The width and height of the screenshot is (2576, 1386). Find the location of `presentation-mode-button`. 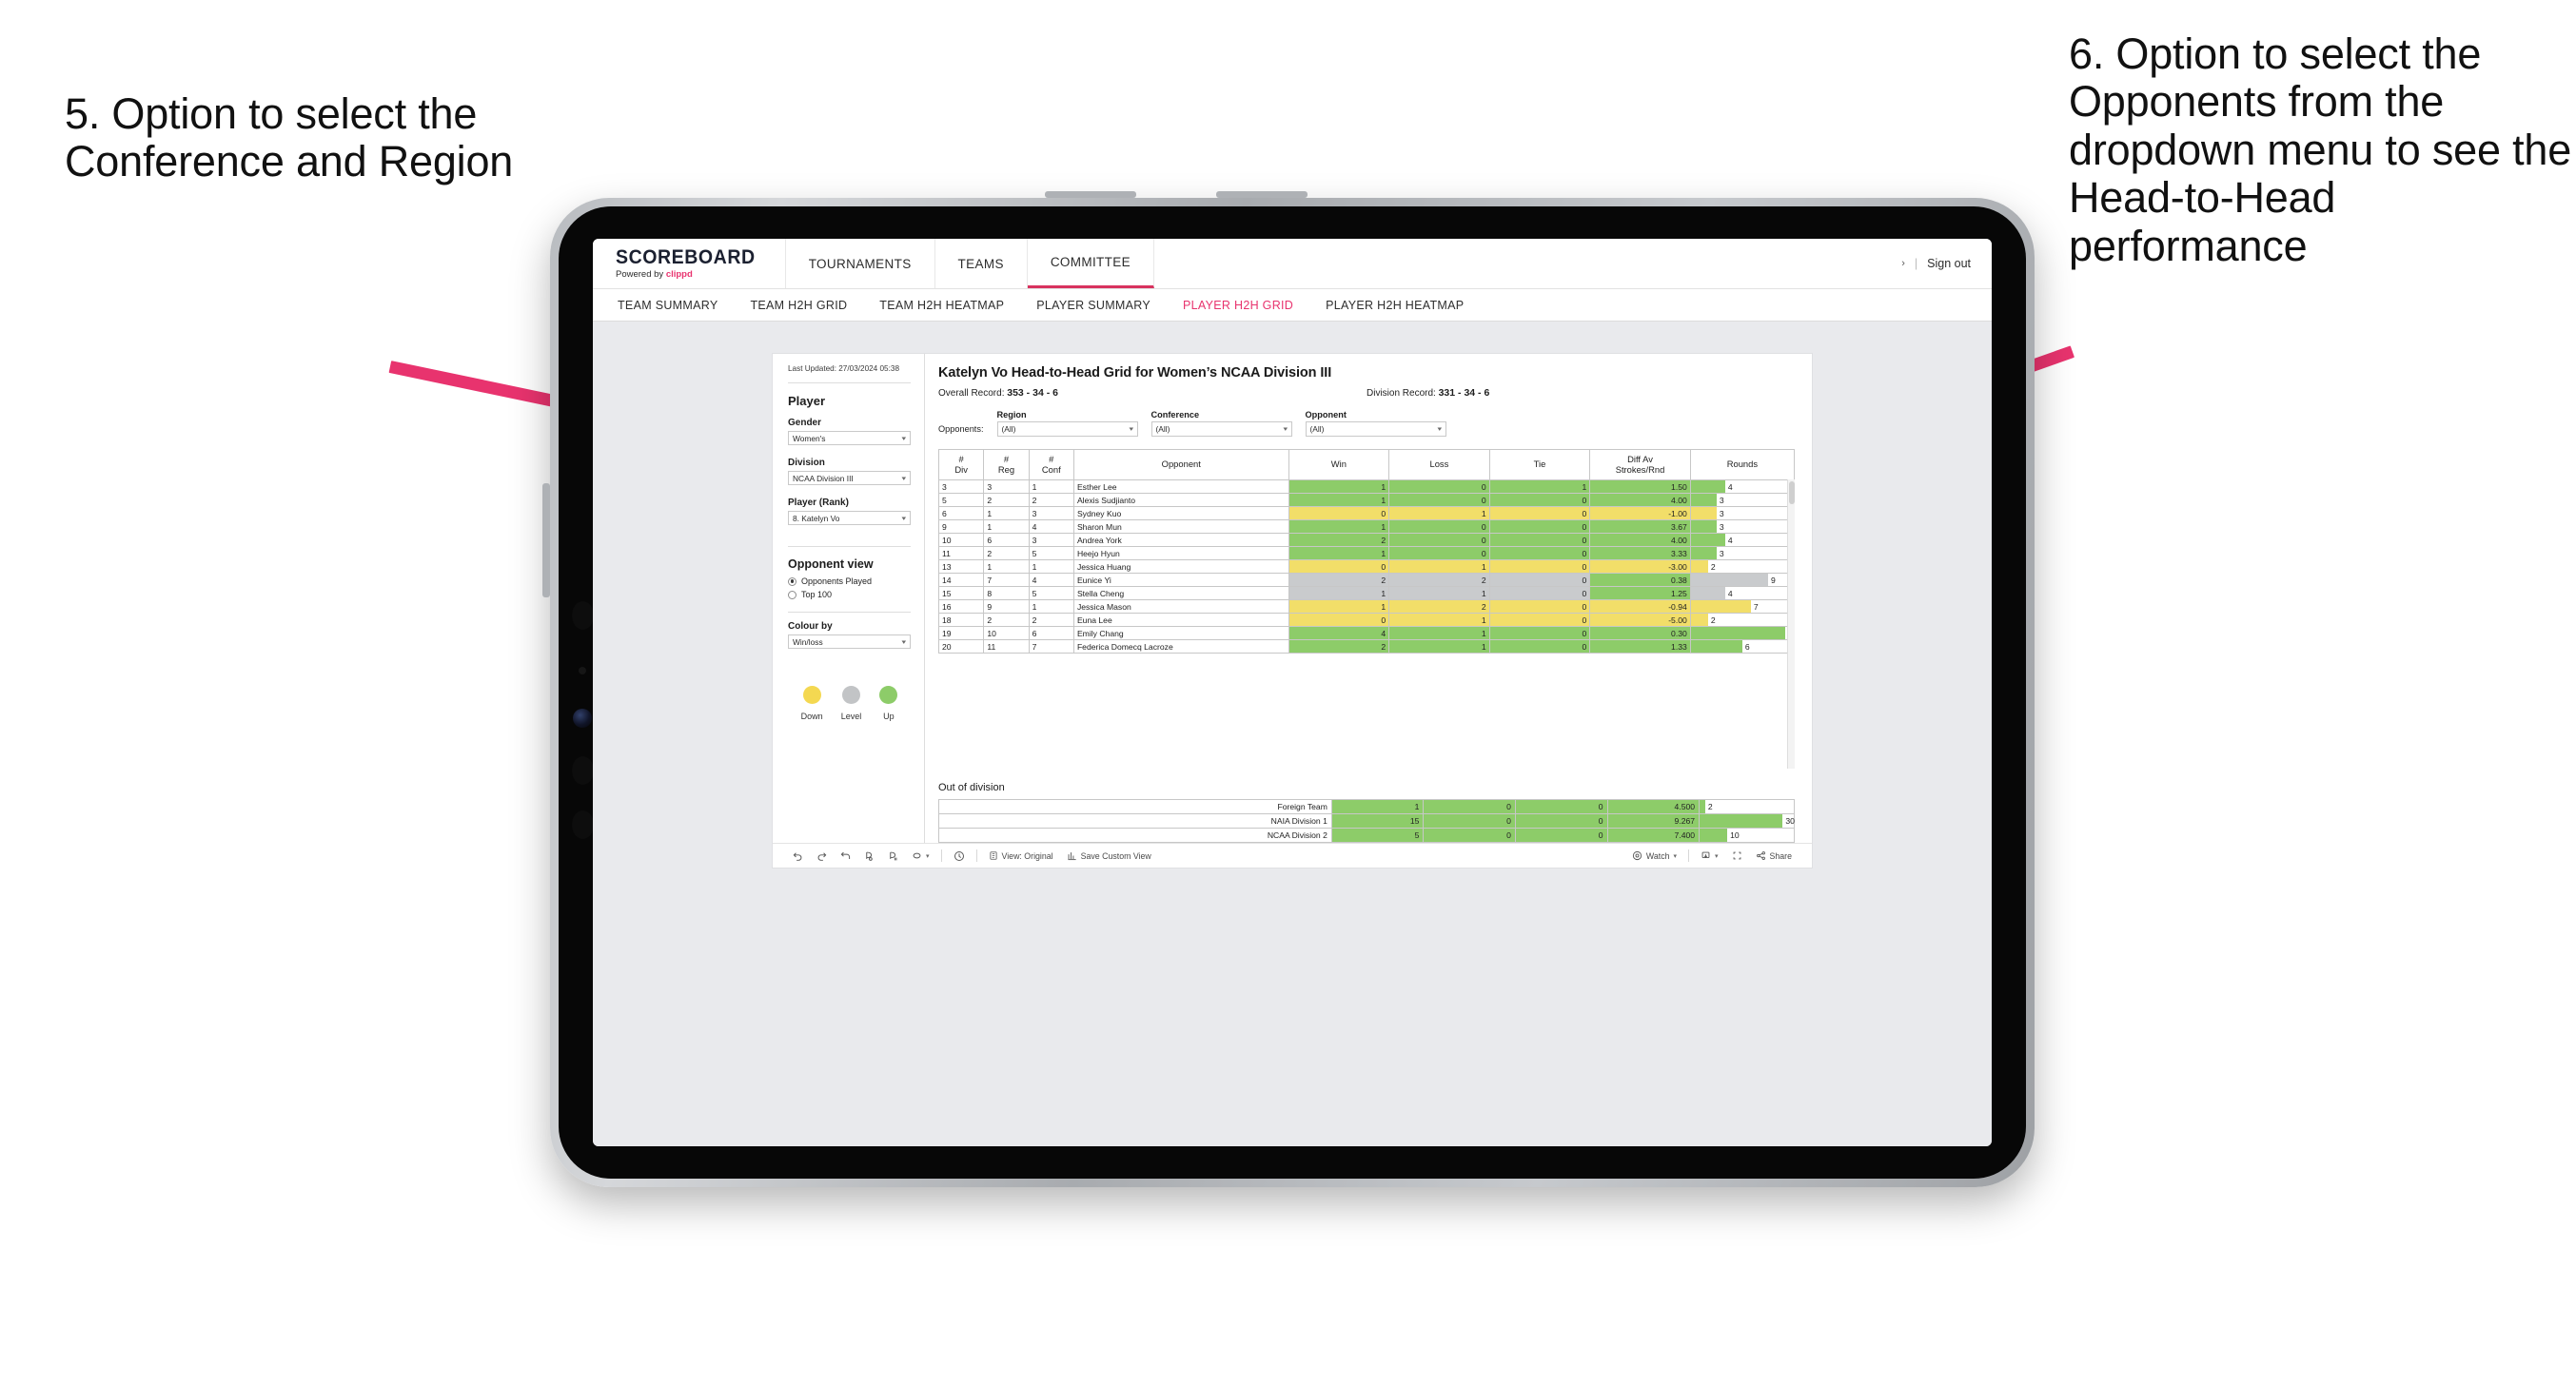

presentation-mode-button is located at coordinates (959, 856).